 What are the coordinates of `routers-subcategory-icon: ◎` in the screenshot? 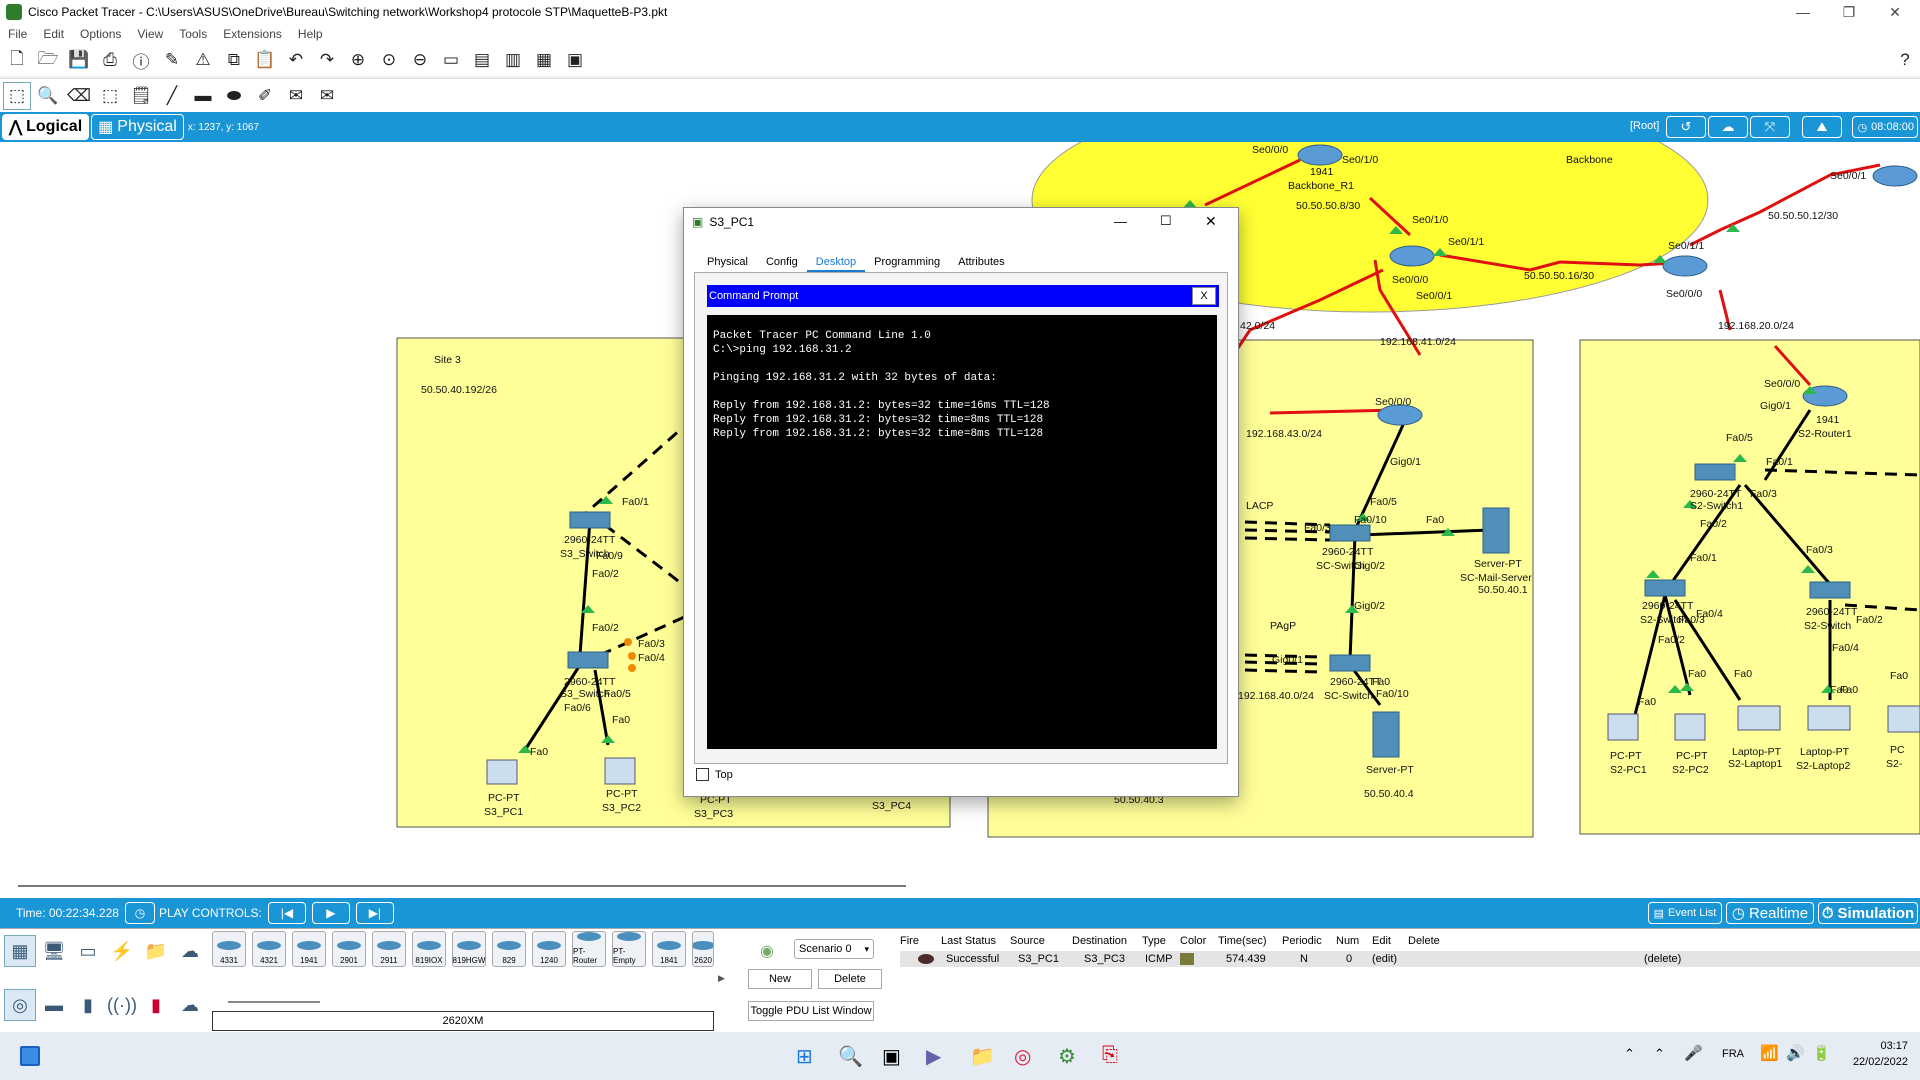 It's located at (20, 1005).